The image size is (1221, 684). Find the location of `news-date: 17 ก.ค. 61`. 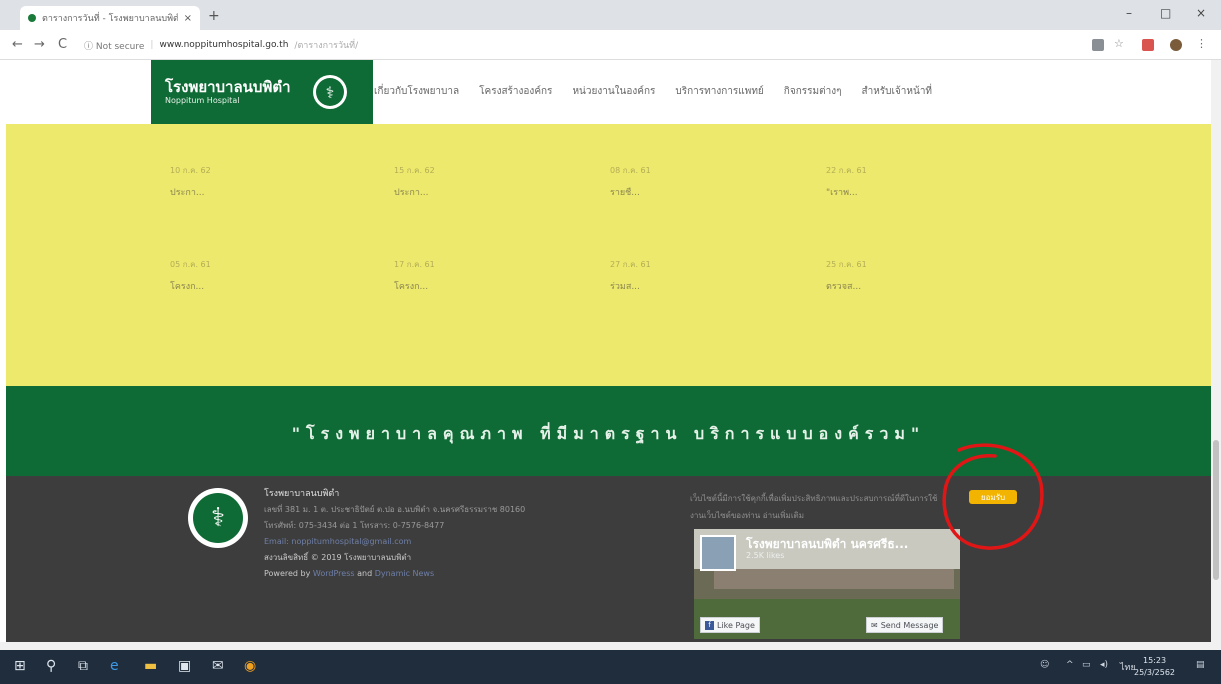

news-date: 17 ก.ค. 61 is located at coordinates (414, 264).